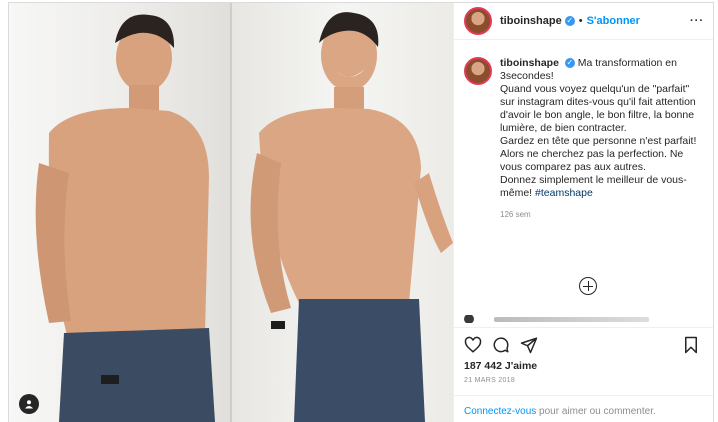 The height and width of the screenshot is (422, 718). What do you see at coordinates (583, 344) in the screenshot?
I see `action-bar` at bounding box center [583, 344].